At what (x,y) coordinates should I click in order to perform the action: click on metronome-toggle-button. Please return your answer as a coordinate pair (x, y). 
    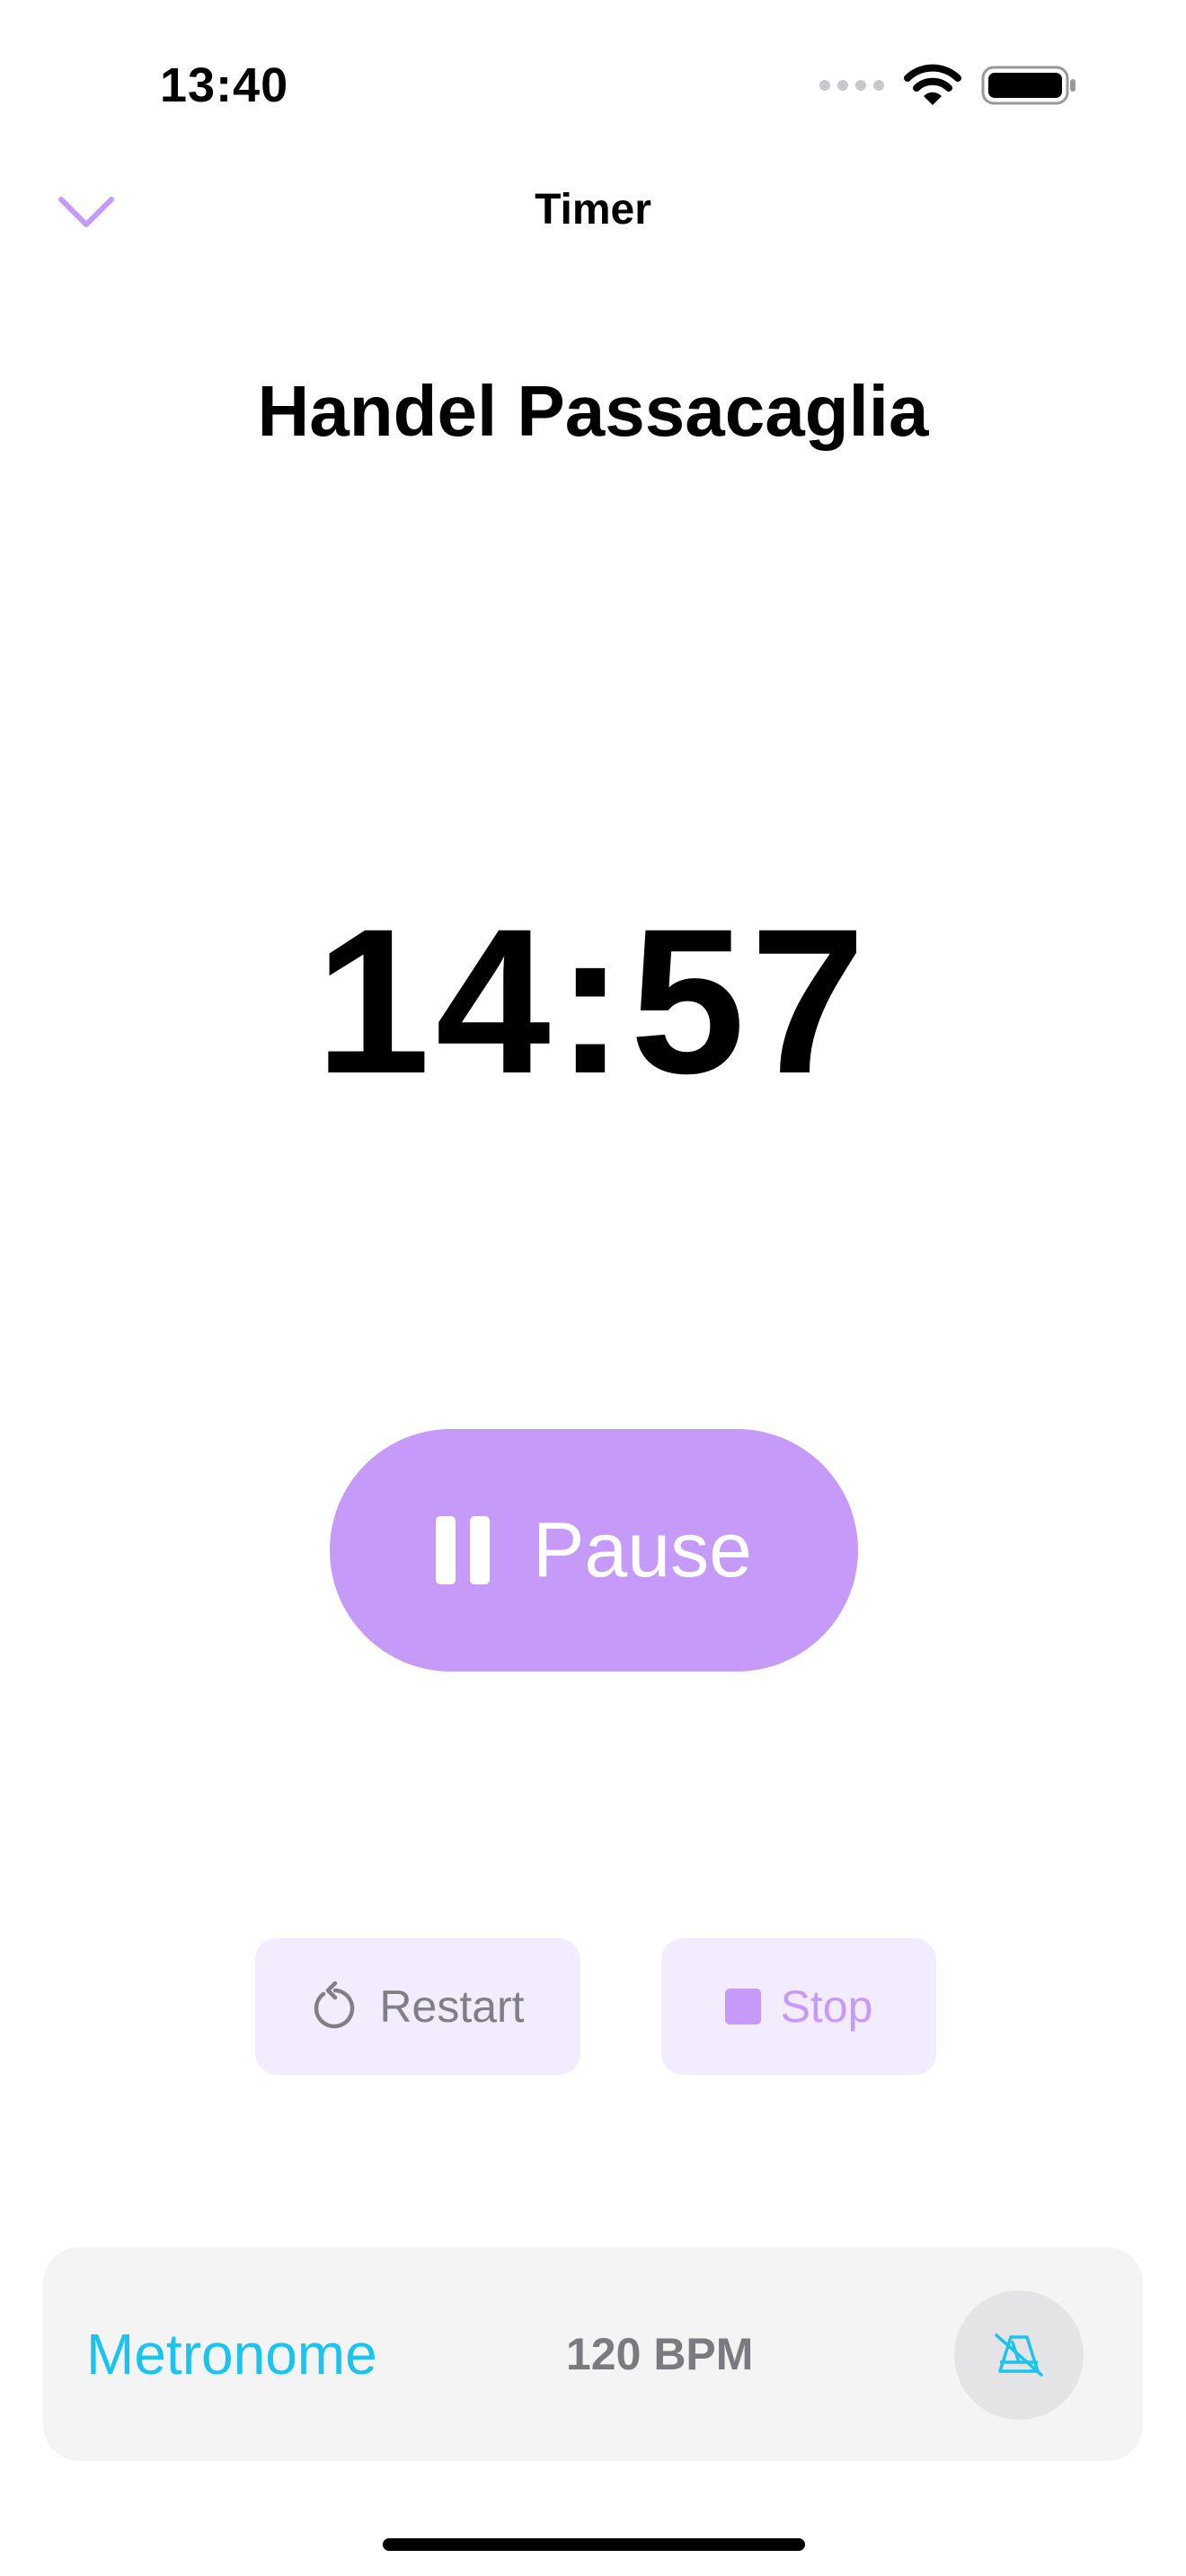
    Looking at the image, I should click on (1019, 2355).